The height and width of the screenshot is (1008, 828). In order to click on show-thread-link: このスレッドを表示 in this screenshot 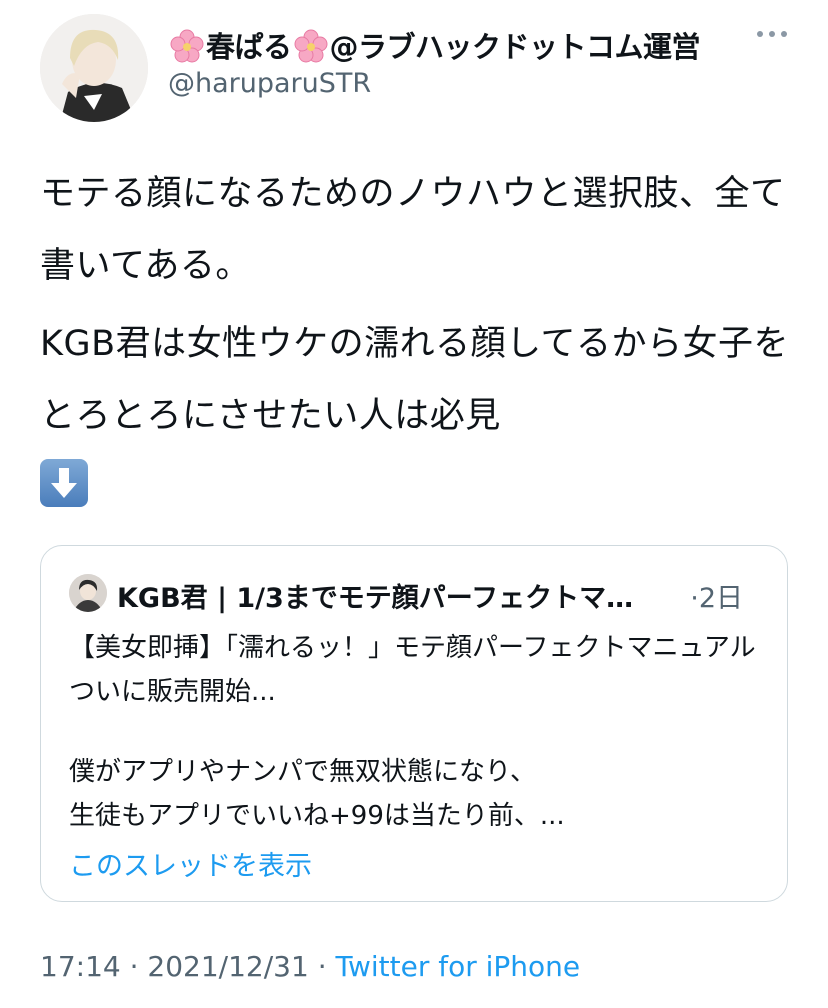, I will do `click(190, 863)`.